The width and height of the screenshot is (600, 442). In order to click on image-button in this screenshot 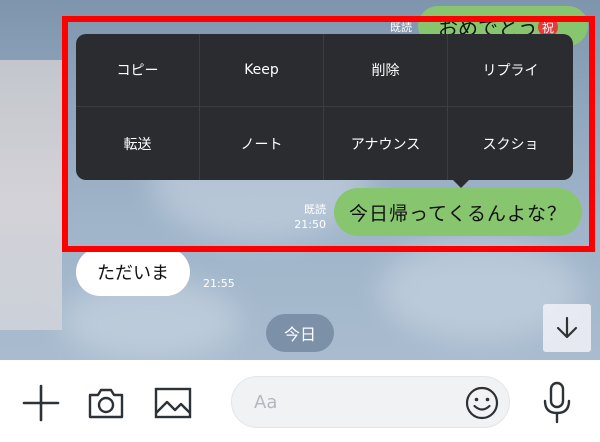, I will do `click(173, 403)`.